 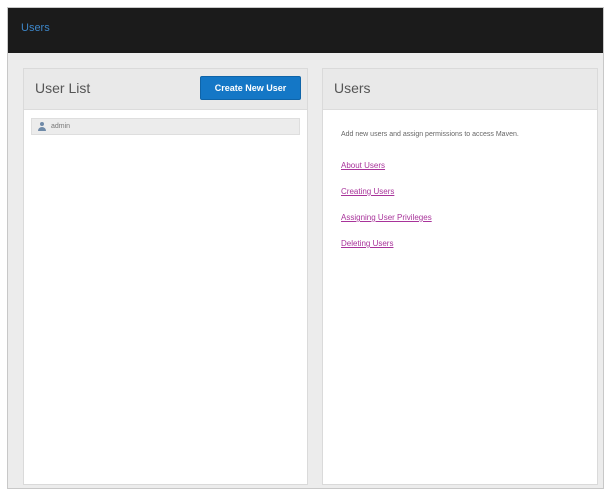 I want to click on create-new-user-button: Create New User, so click(x=250, y=88).